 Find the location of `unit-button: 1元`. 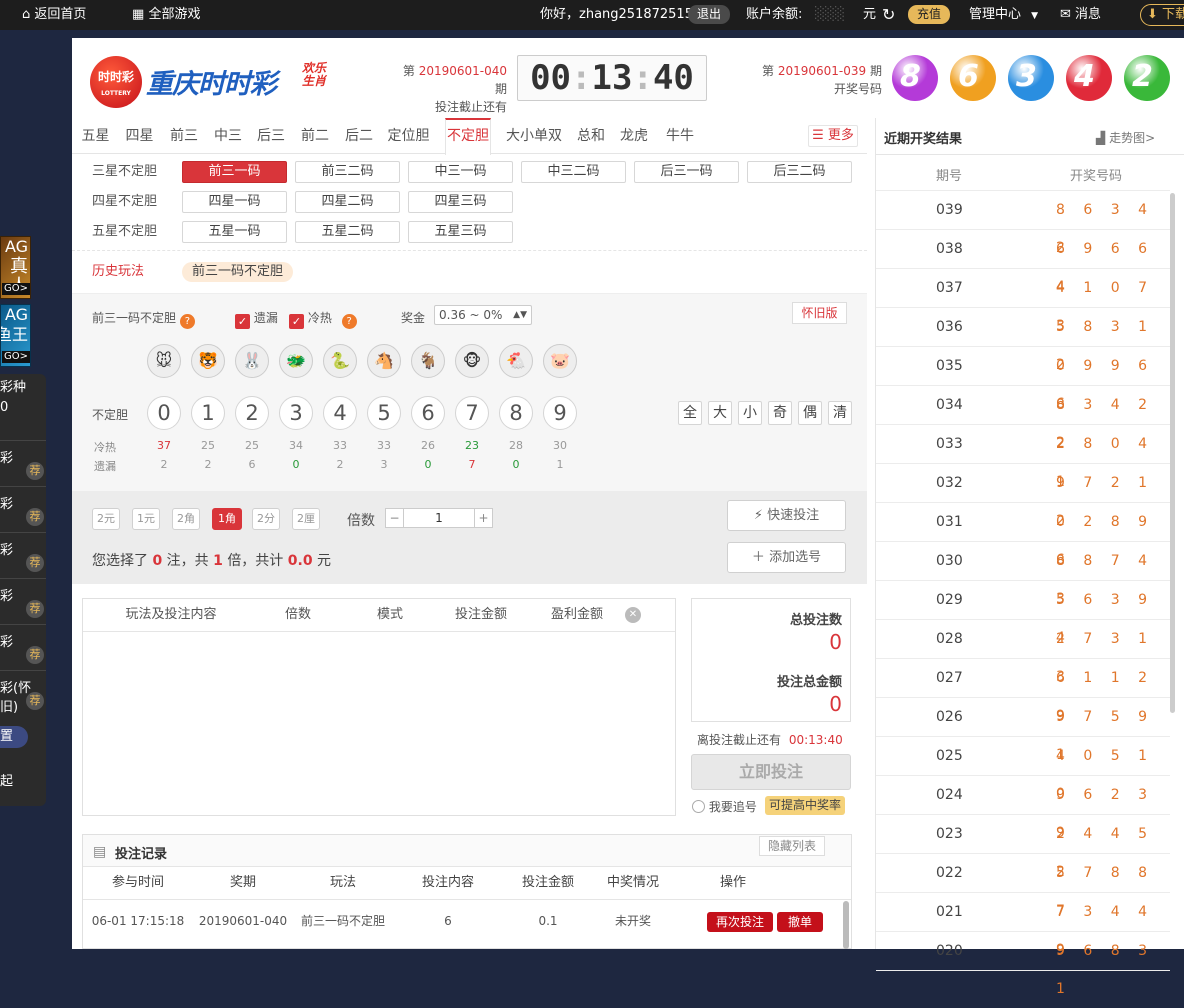

unit-button: 1元 is located at coordinates (146, 519).